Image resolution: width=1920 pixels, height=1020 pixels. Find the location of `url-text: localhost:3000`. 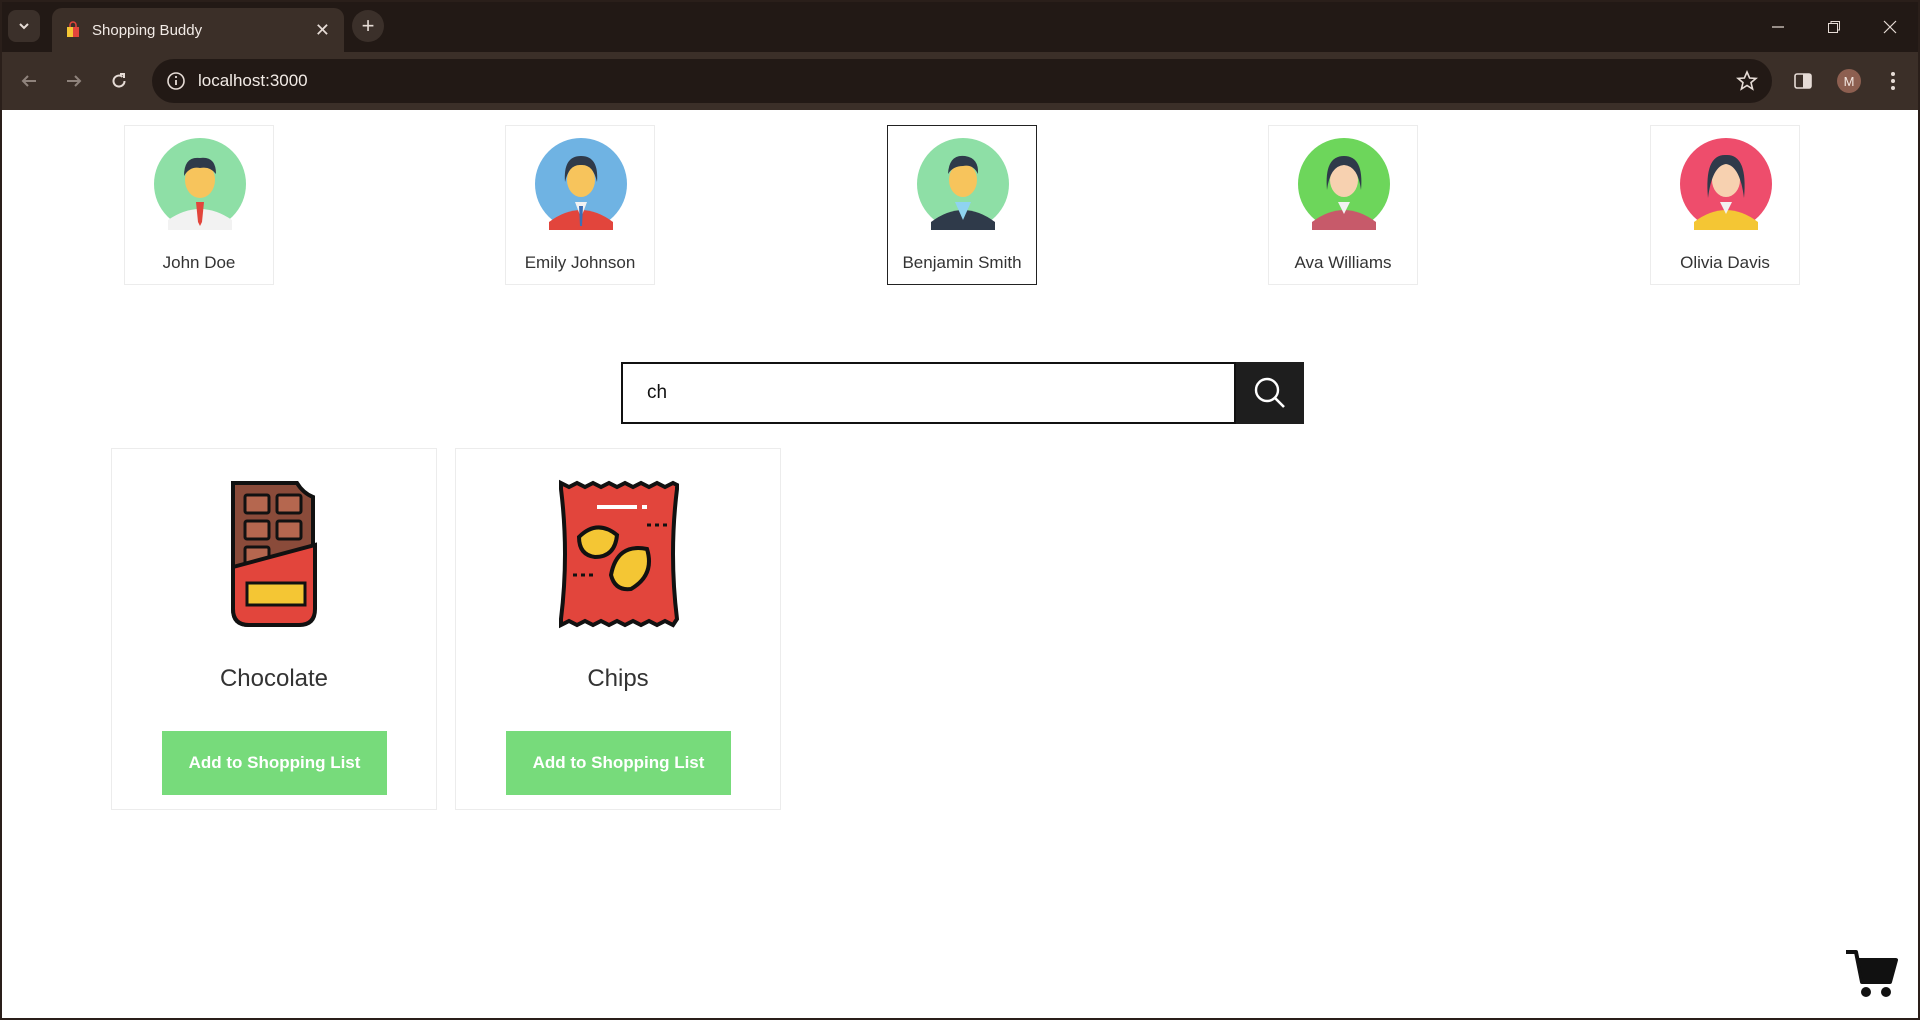

url-text: localhost:3000 is located at coordinates (253, 81).